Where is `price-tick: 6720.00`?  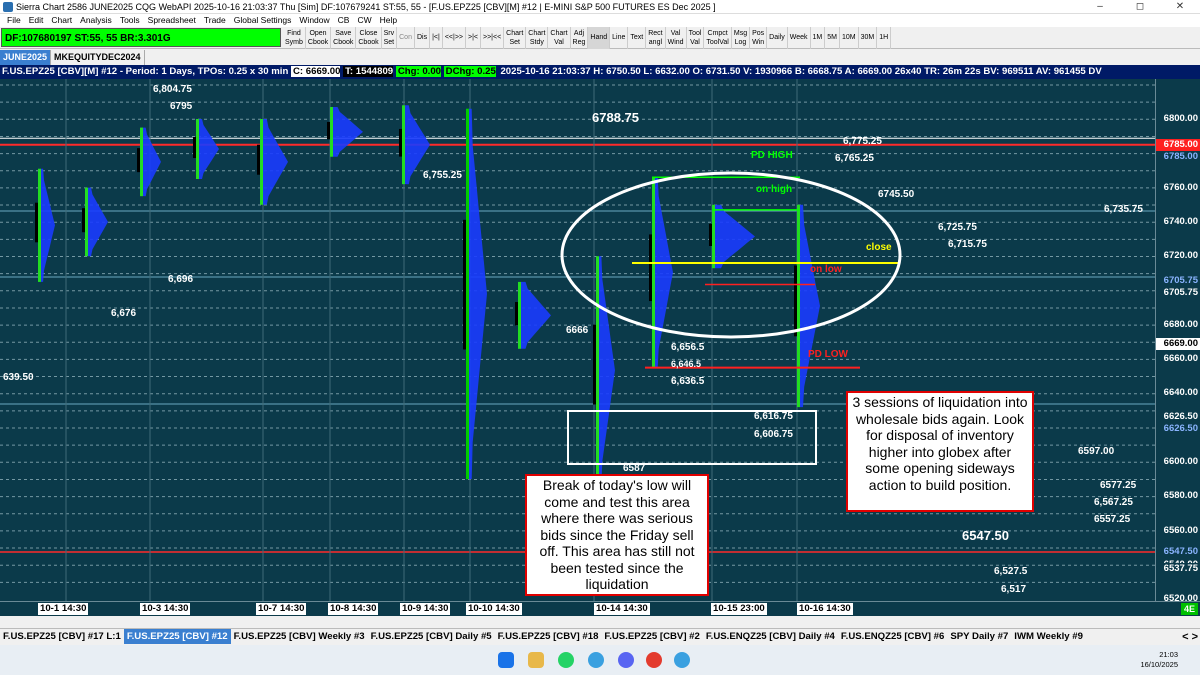 price-tick: 6720.00 is located at coordinates (1180, 256).